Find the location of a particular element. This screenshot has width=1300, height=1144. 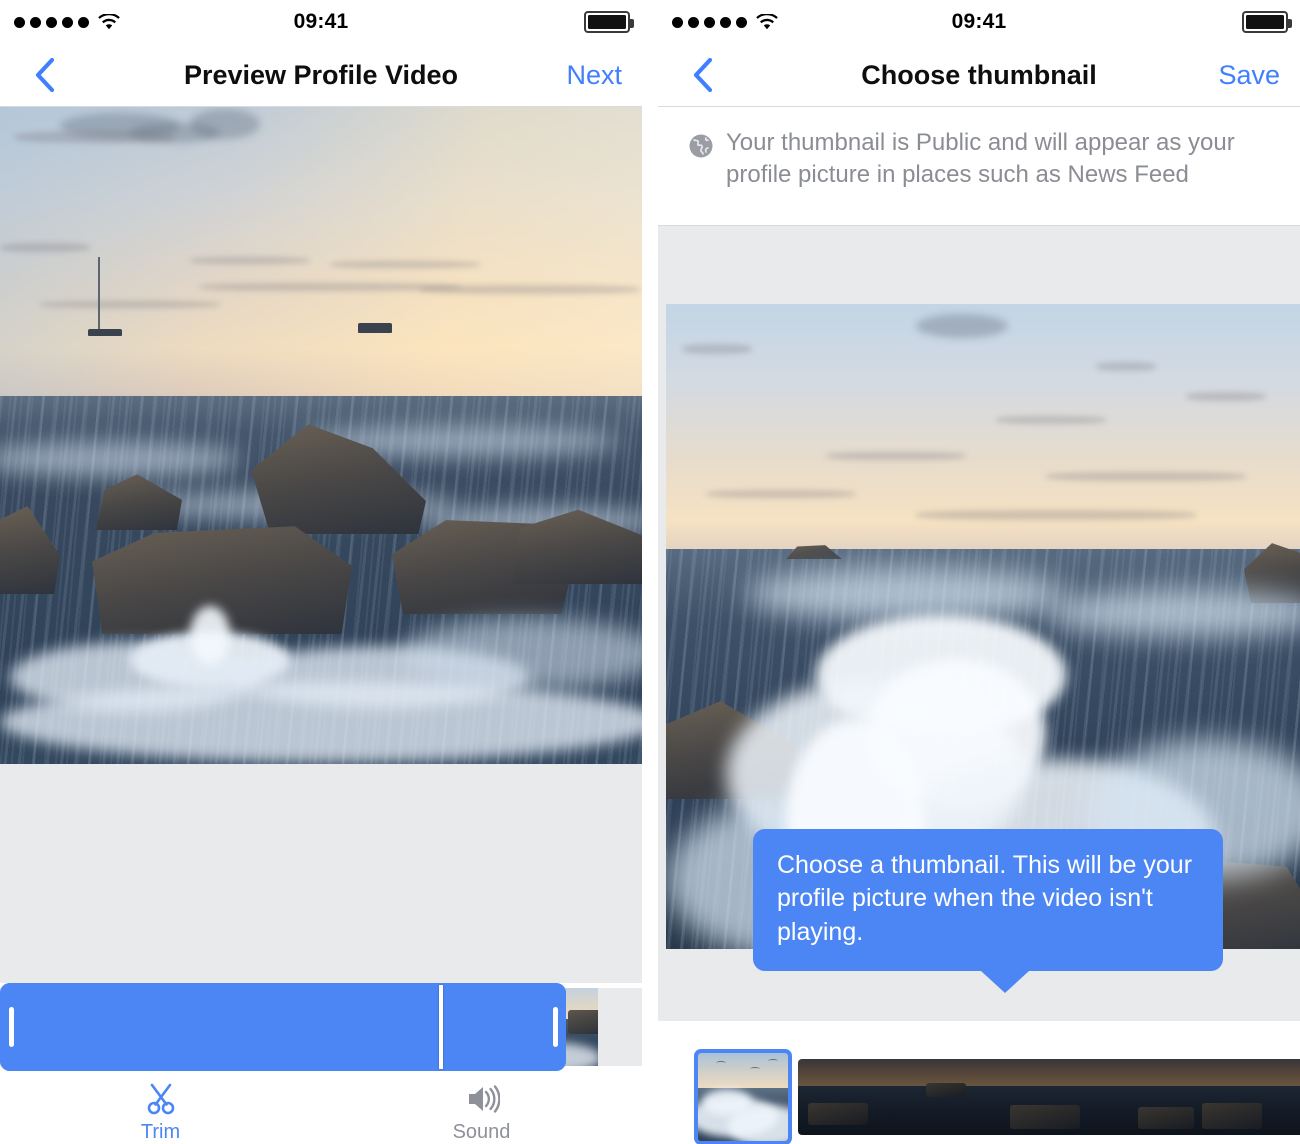

trim-selection is located at coordinates (283, 1027).